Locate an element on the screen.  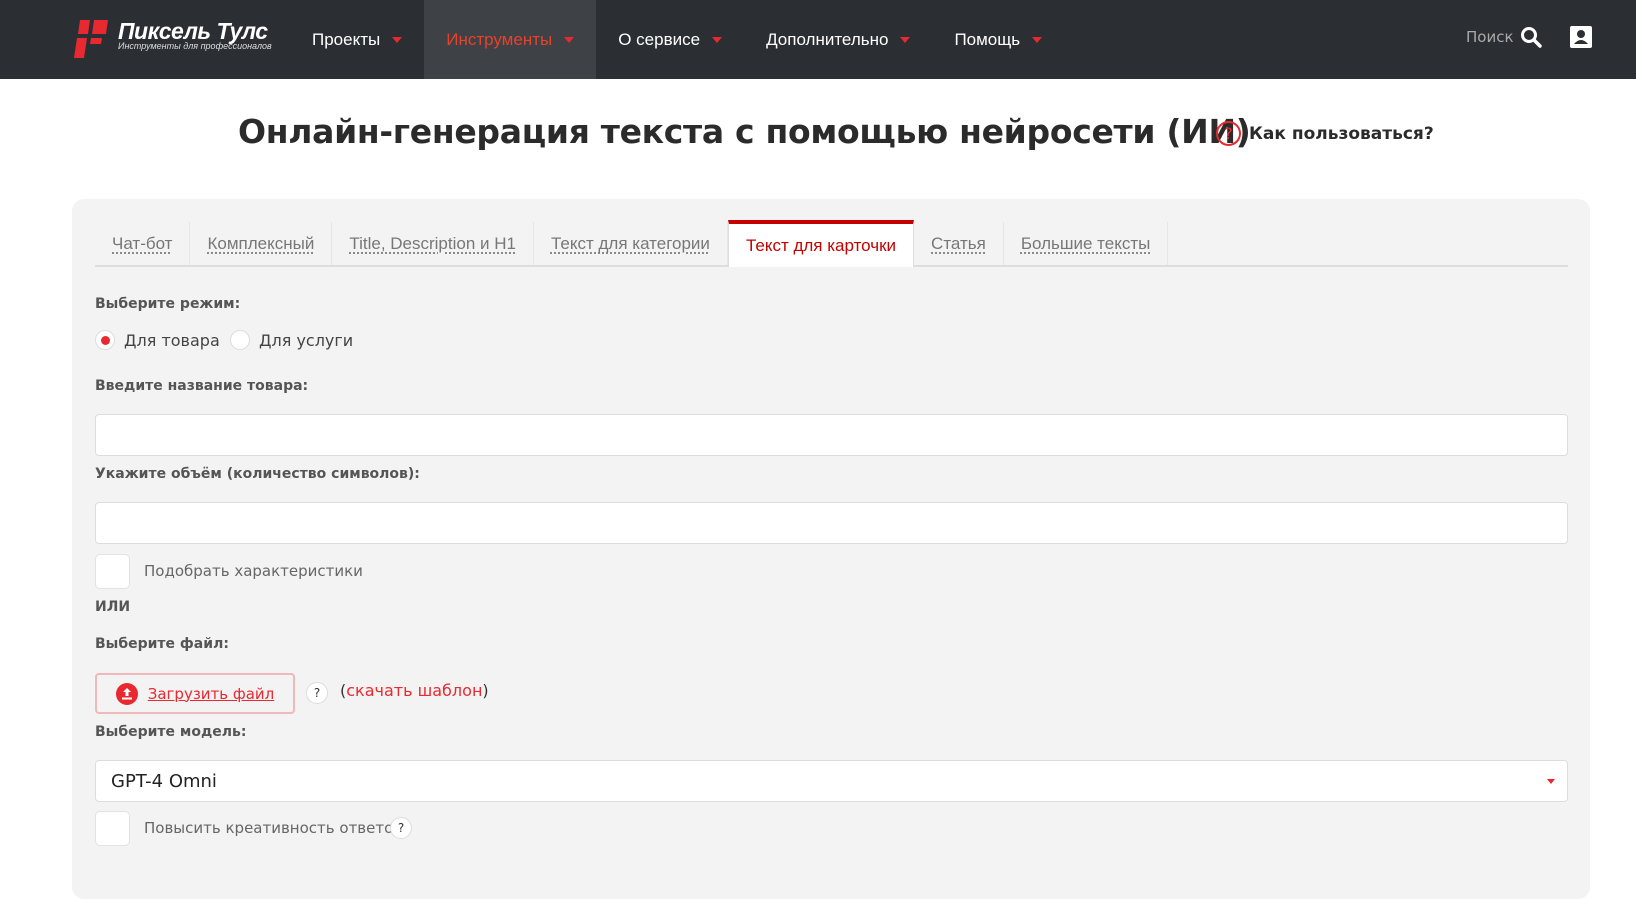
user-account-button is located at coordinates (1581, 39).